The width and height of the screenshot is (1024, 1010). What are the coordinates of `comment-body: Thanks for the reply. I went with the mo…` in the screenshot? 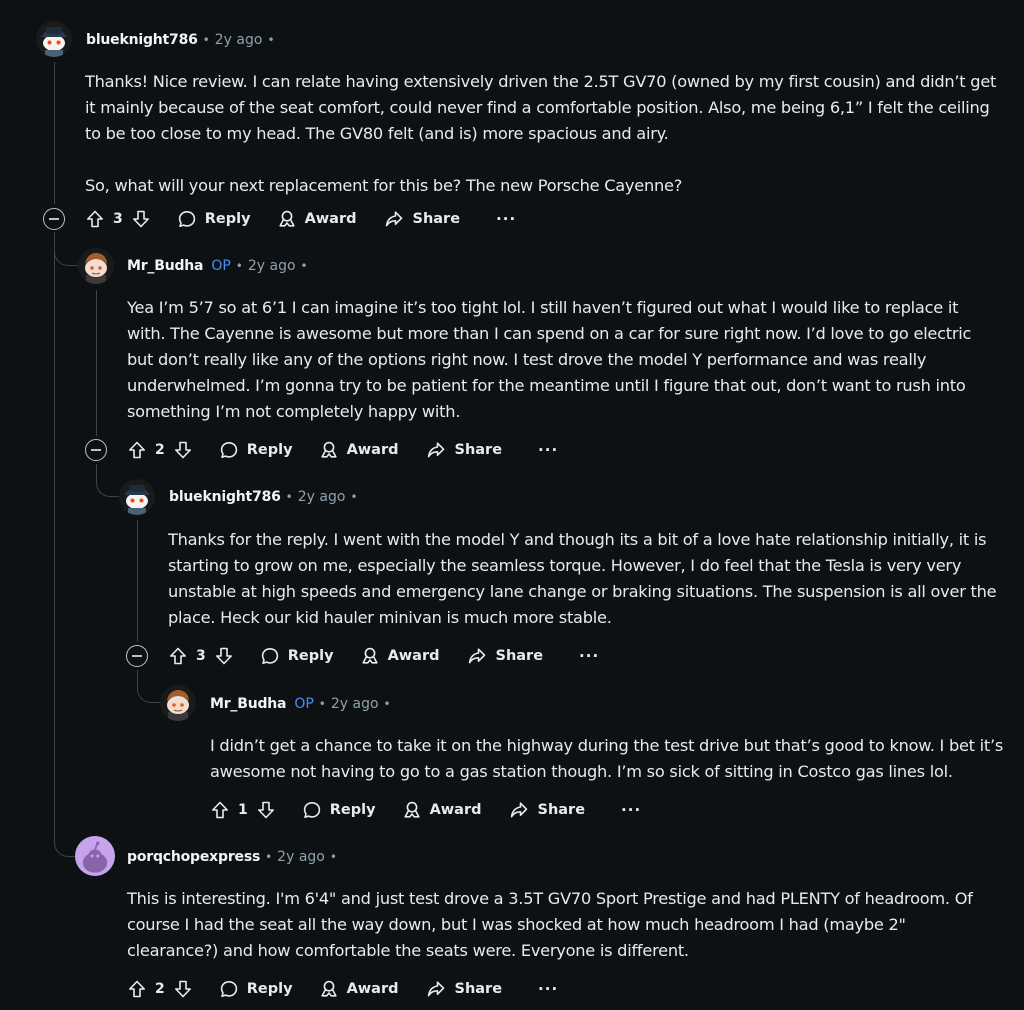 It's located at (589, 579).